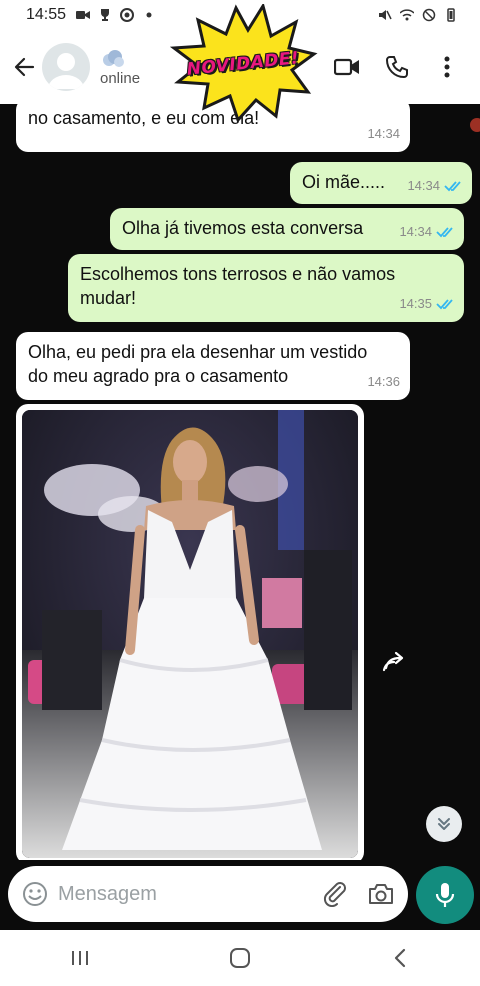  I want to click on mute-icon, so click(385, 15).